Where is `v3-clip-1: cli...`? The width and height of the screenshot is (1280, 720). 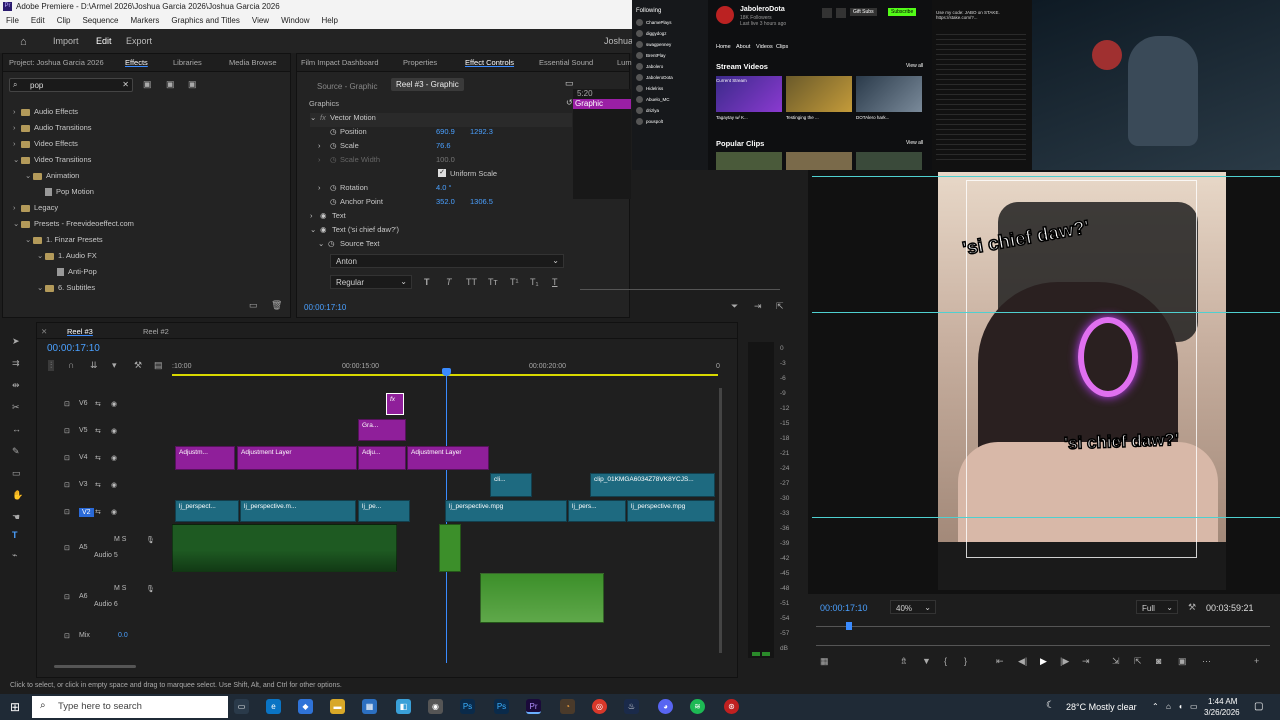
v3-clip-1: cli... is located at coordinates (511, 485).